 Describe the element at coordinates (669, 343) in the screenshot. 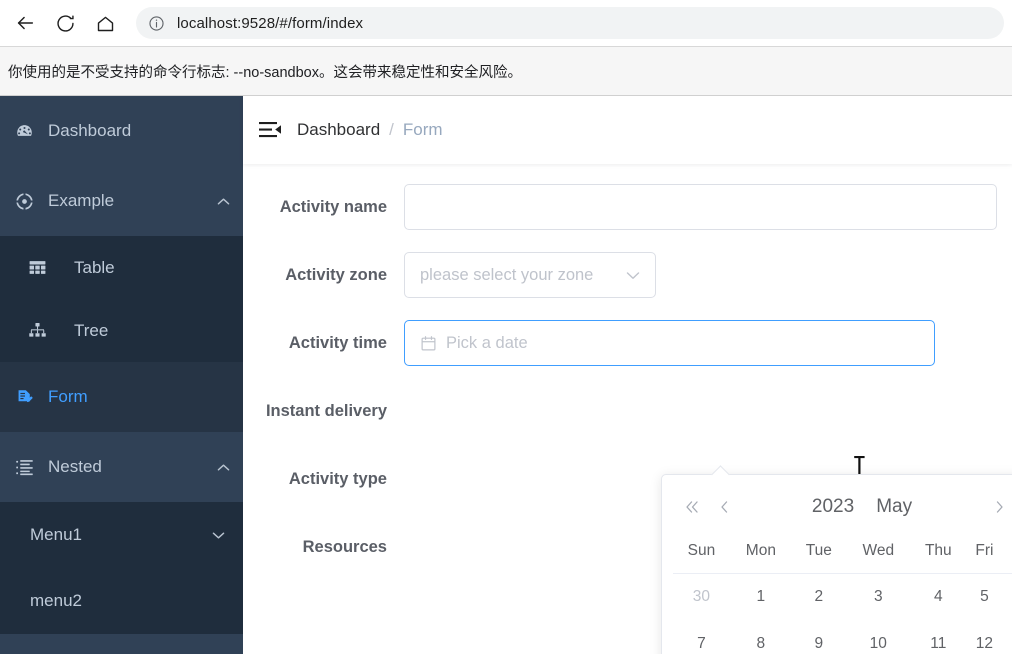

I see `activity-time-input: Pick a date` at that location.